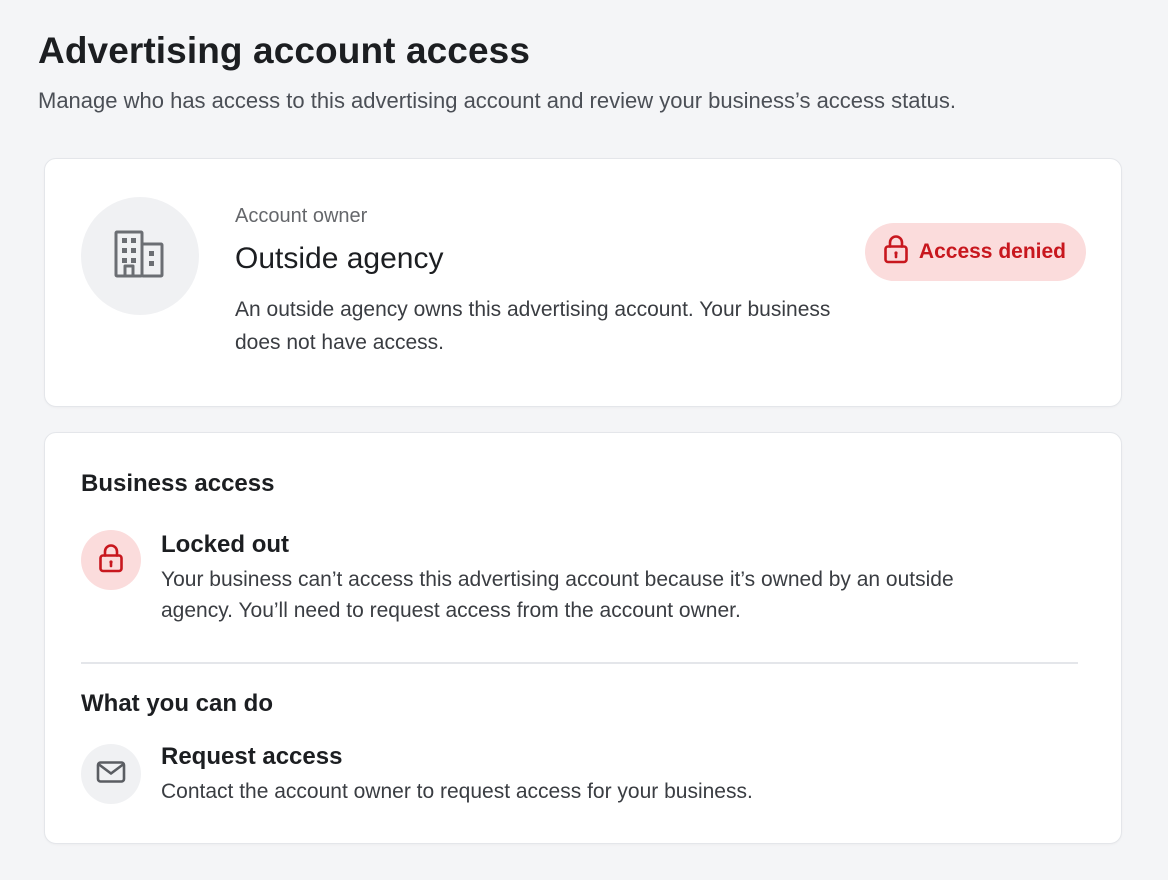 The image size is (1168, 880). What do you see at coordinates (561, 757) in the screenshot?
I see `request-access-title: Request access` at bounding box center [561, 757].